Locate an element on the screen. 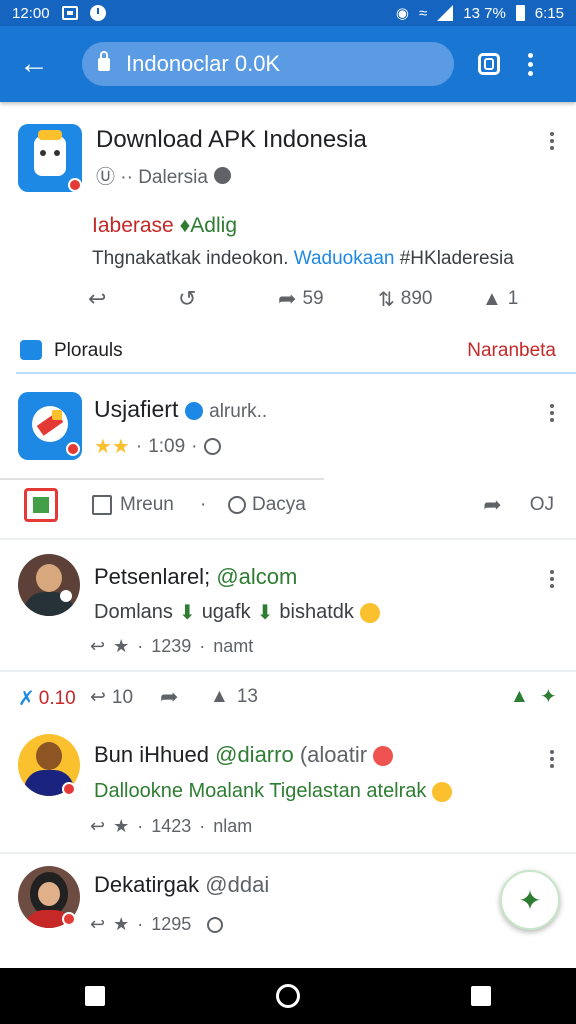 The width and height of the screenshot is (576, 1024). status-time-right: 6:15 is located at coordinates (549, 13).